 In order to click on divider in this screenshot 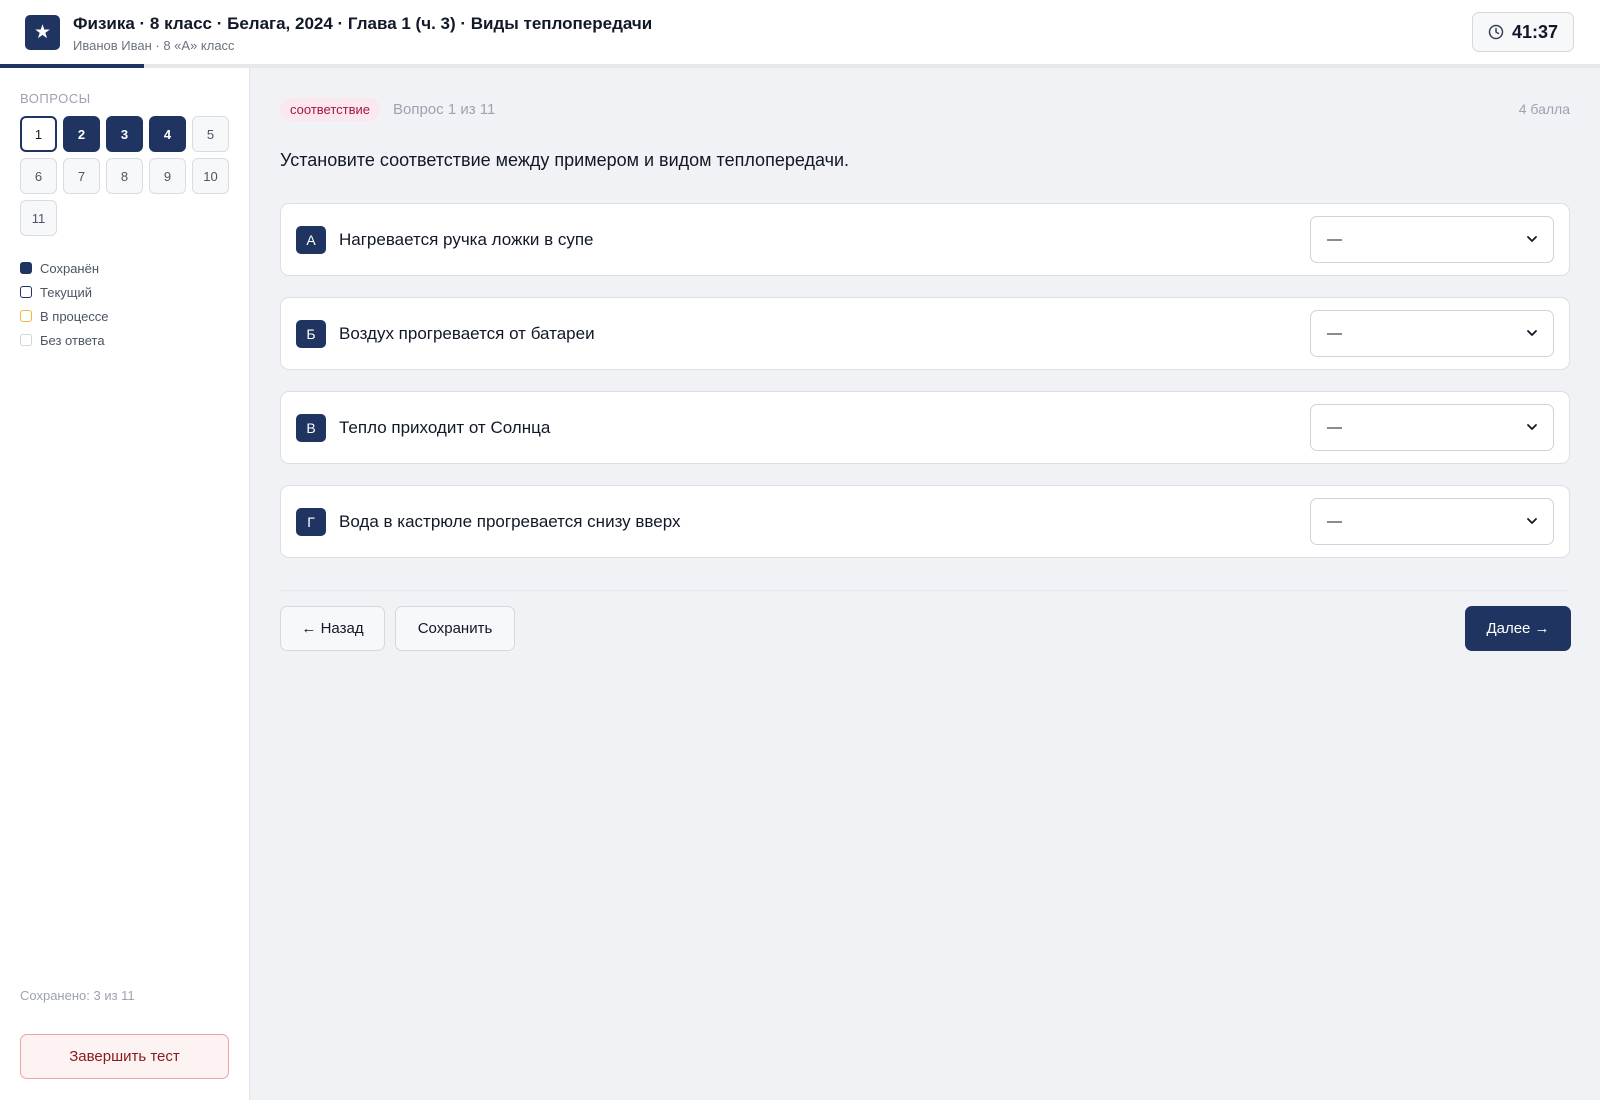, I will do `click(925, 590)`.